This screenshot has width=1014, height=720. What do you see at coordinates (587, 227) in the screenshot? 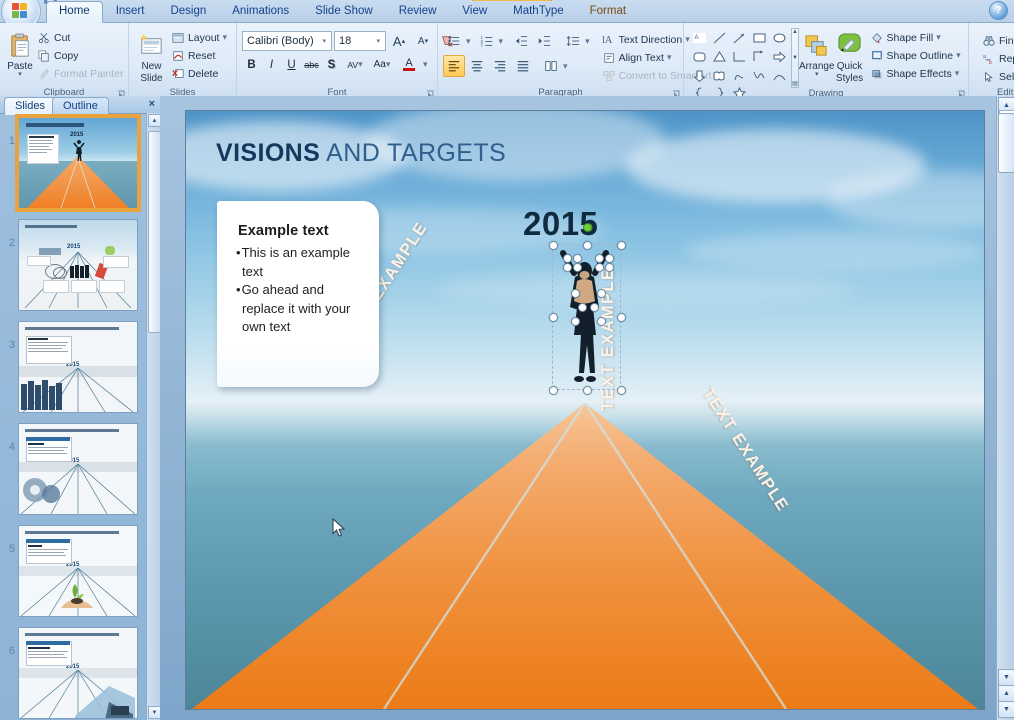
I see `rotate-handle` at bounding box center [587, 227].